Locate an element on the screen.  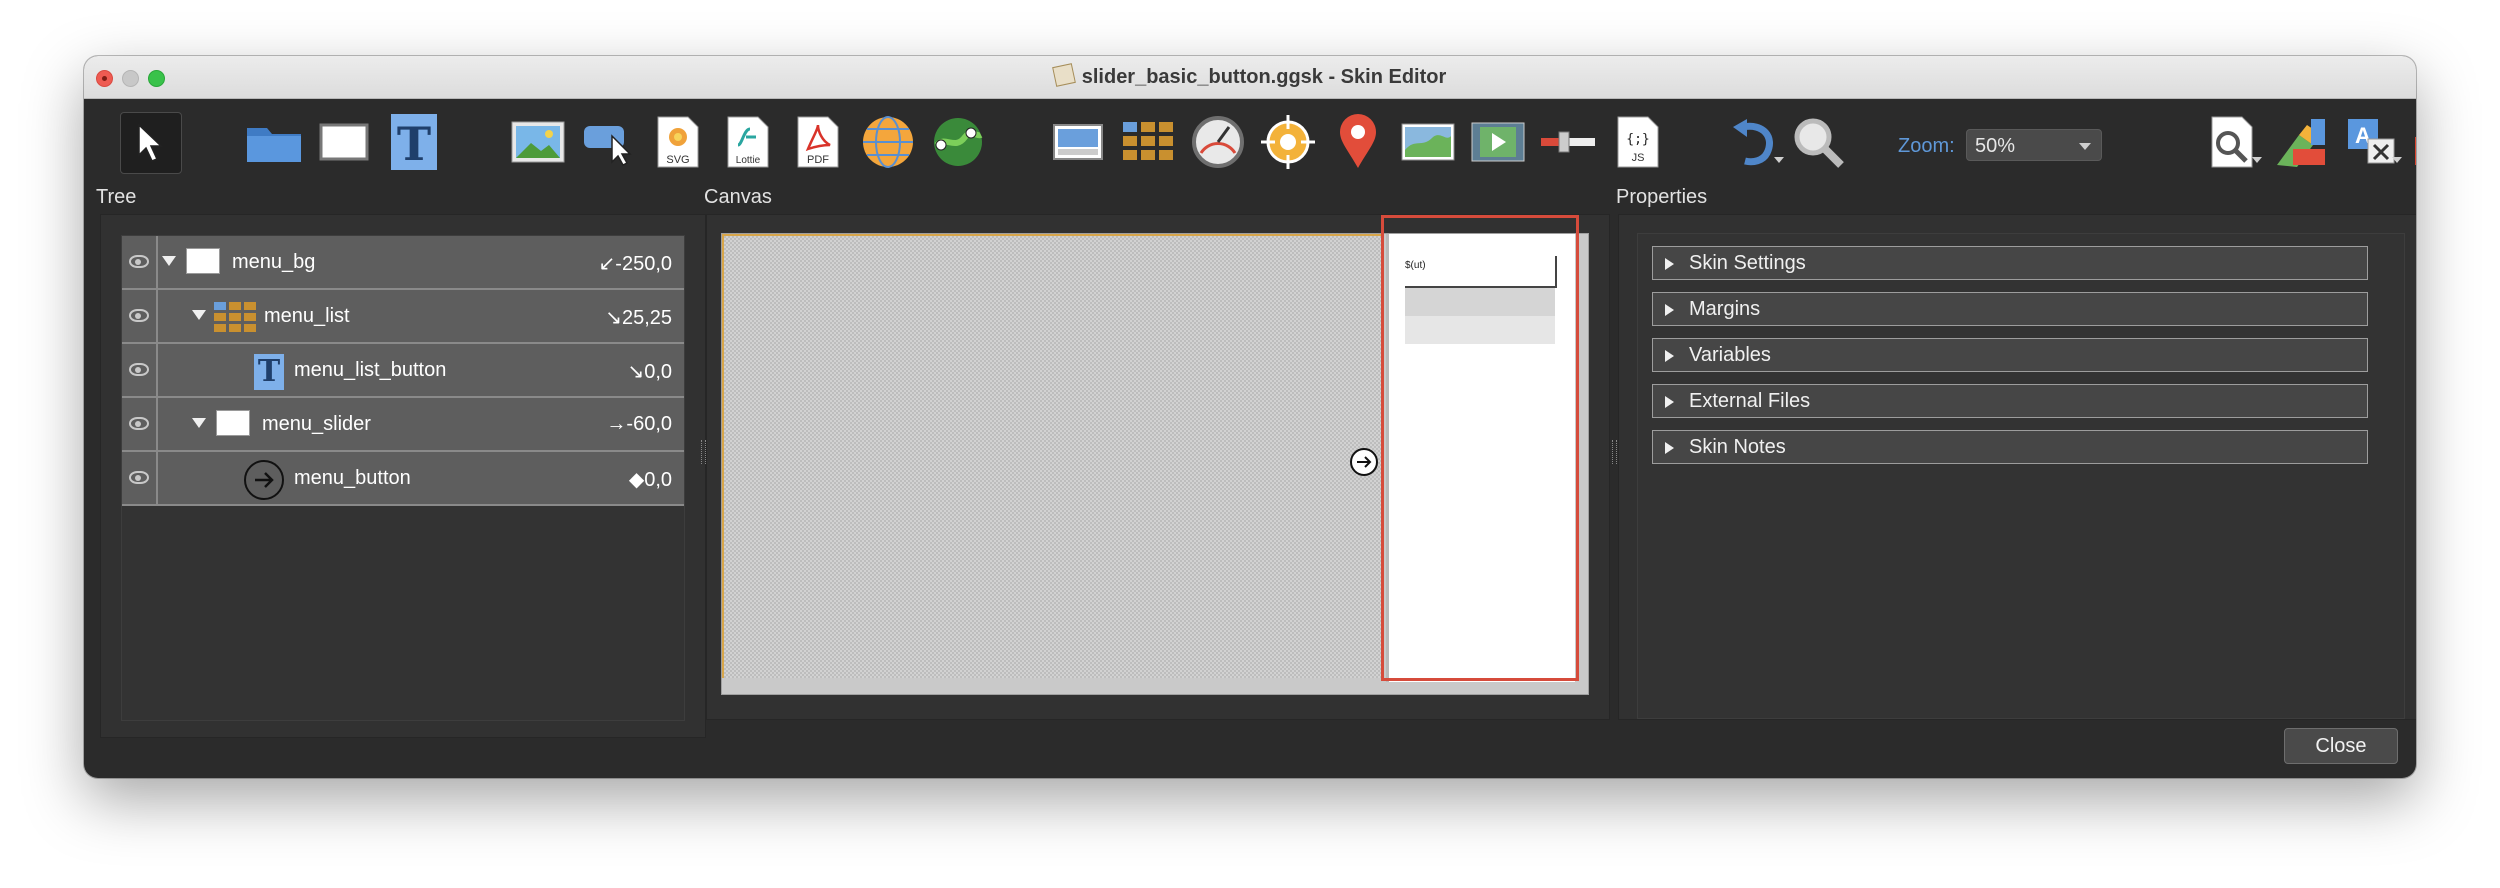
tree-item-position: →-60,0 is located at coordinates (639, 424).